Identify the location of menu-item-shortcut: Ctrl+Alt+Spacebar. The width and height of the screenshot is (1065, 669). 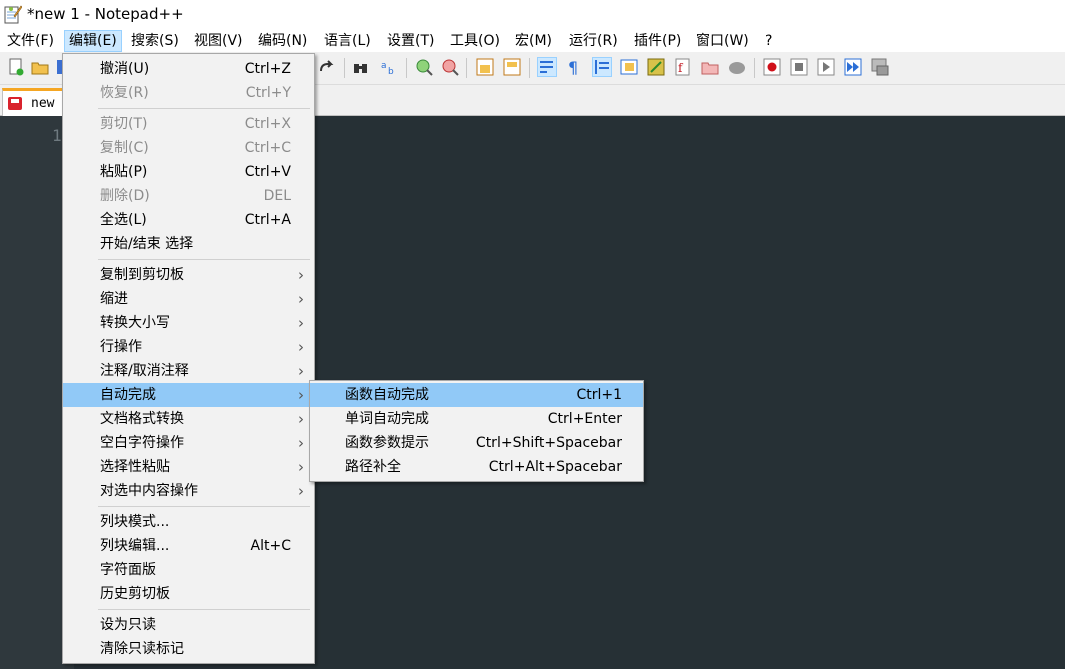
(555, 467).